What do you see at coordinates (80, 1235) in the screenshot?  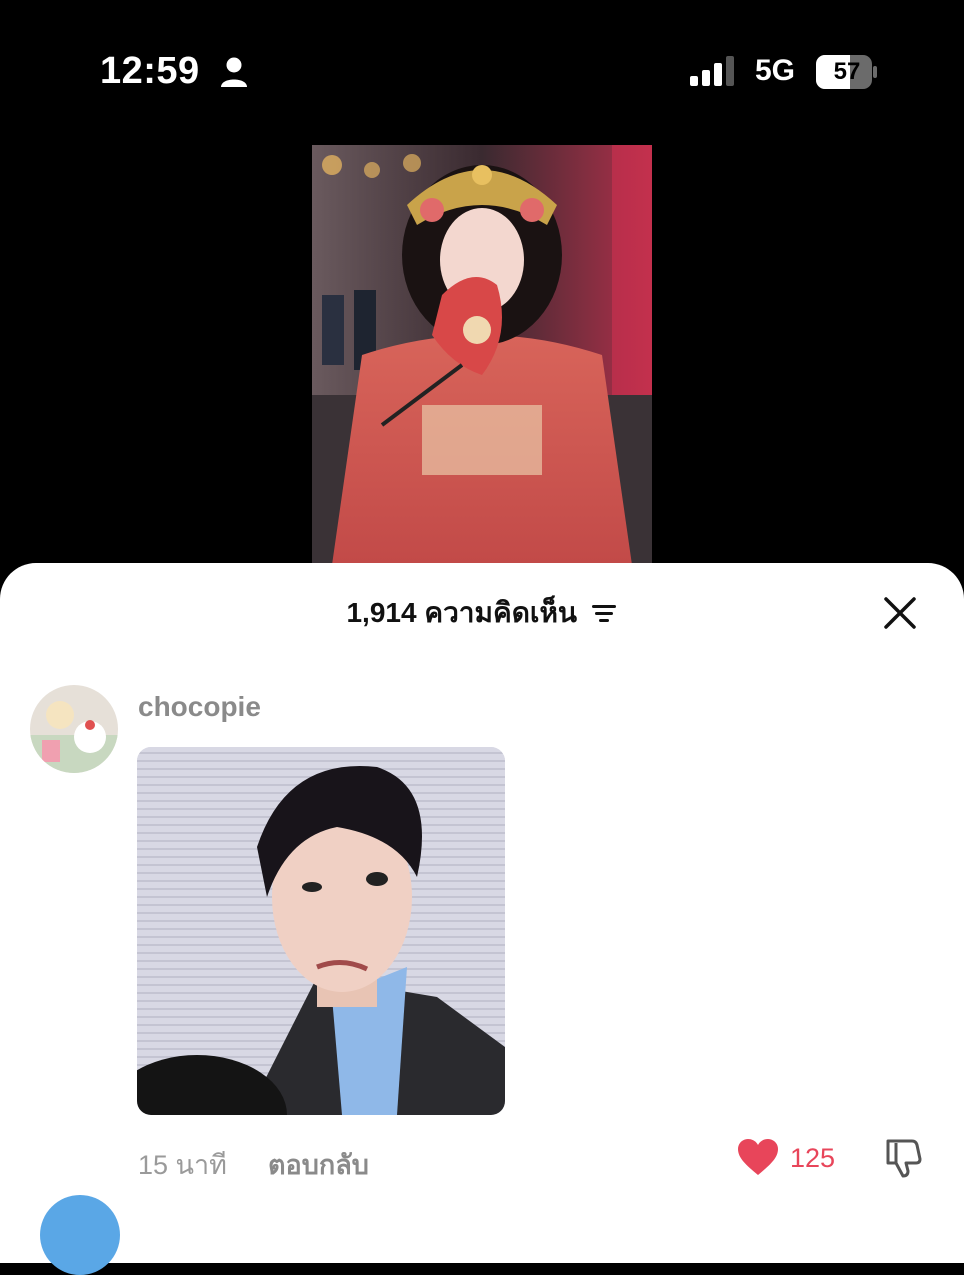 I see `next-comment-avatar` at bounding box center [80, 1235].